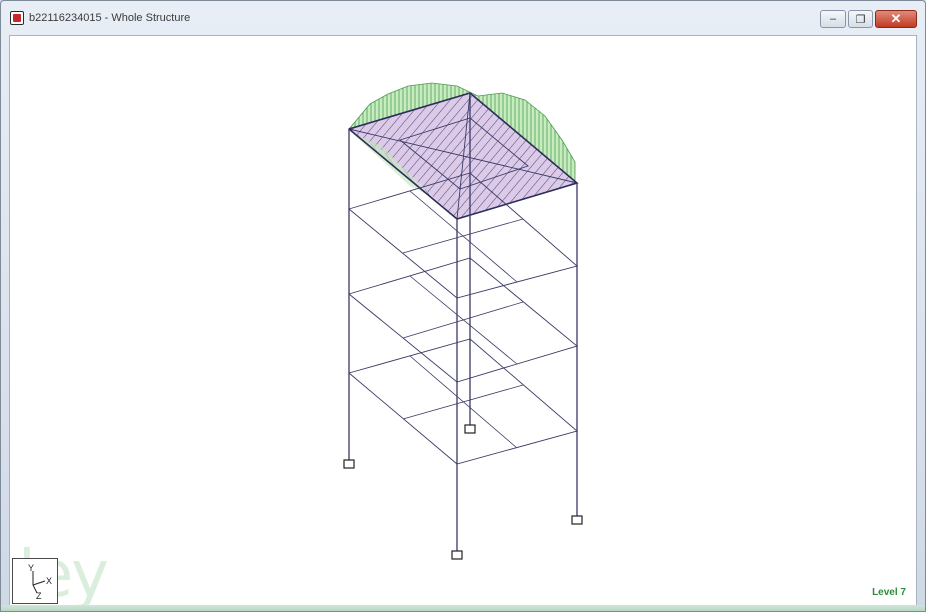  Describe the element at coordinates (39, 596) in the screenshot. I see `axis-z-label: Z` at that location.